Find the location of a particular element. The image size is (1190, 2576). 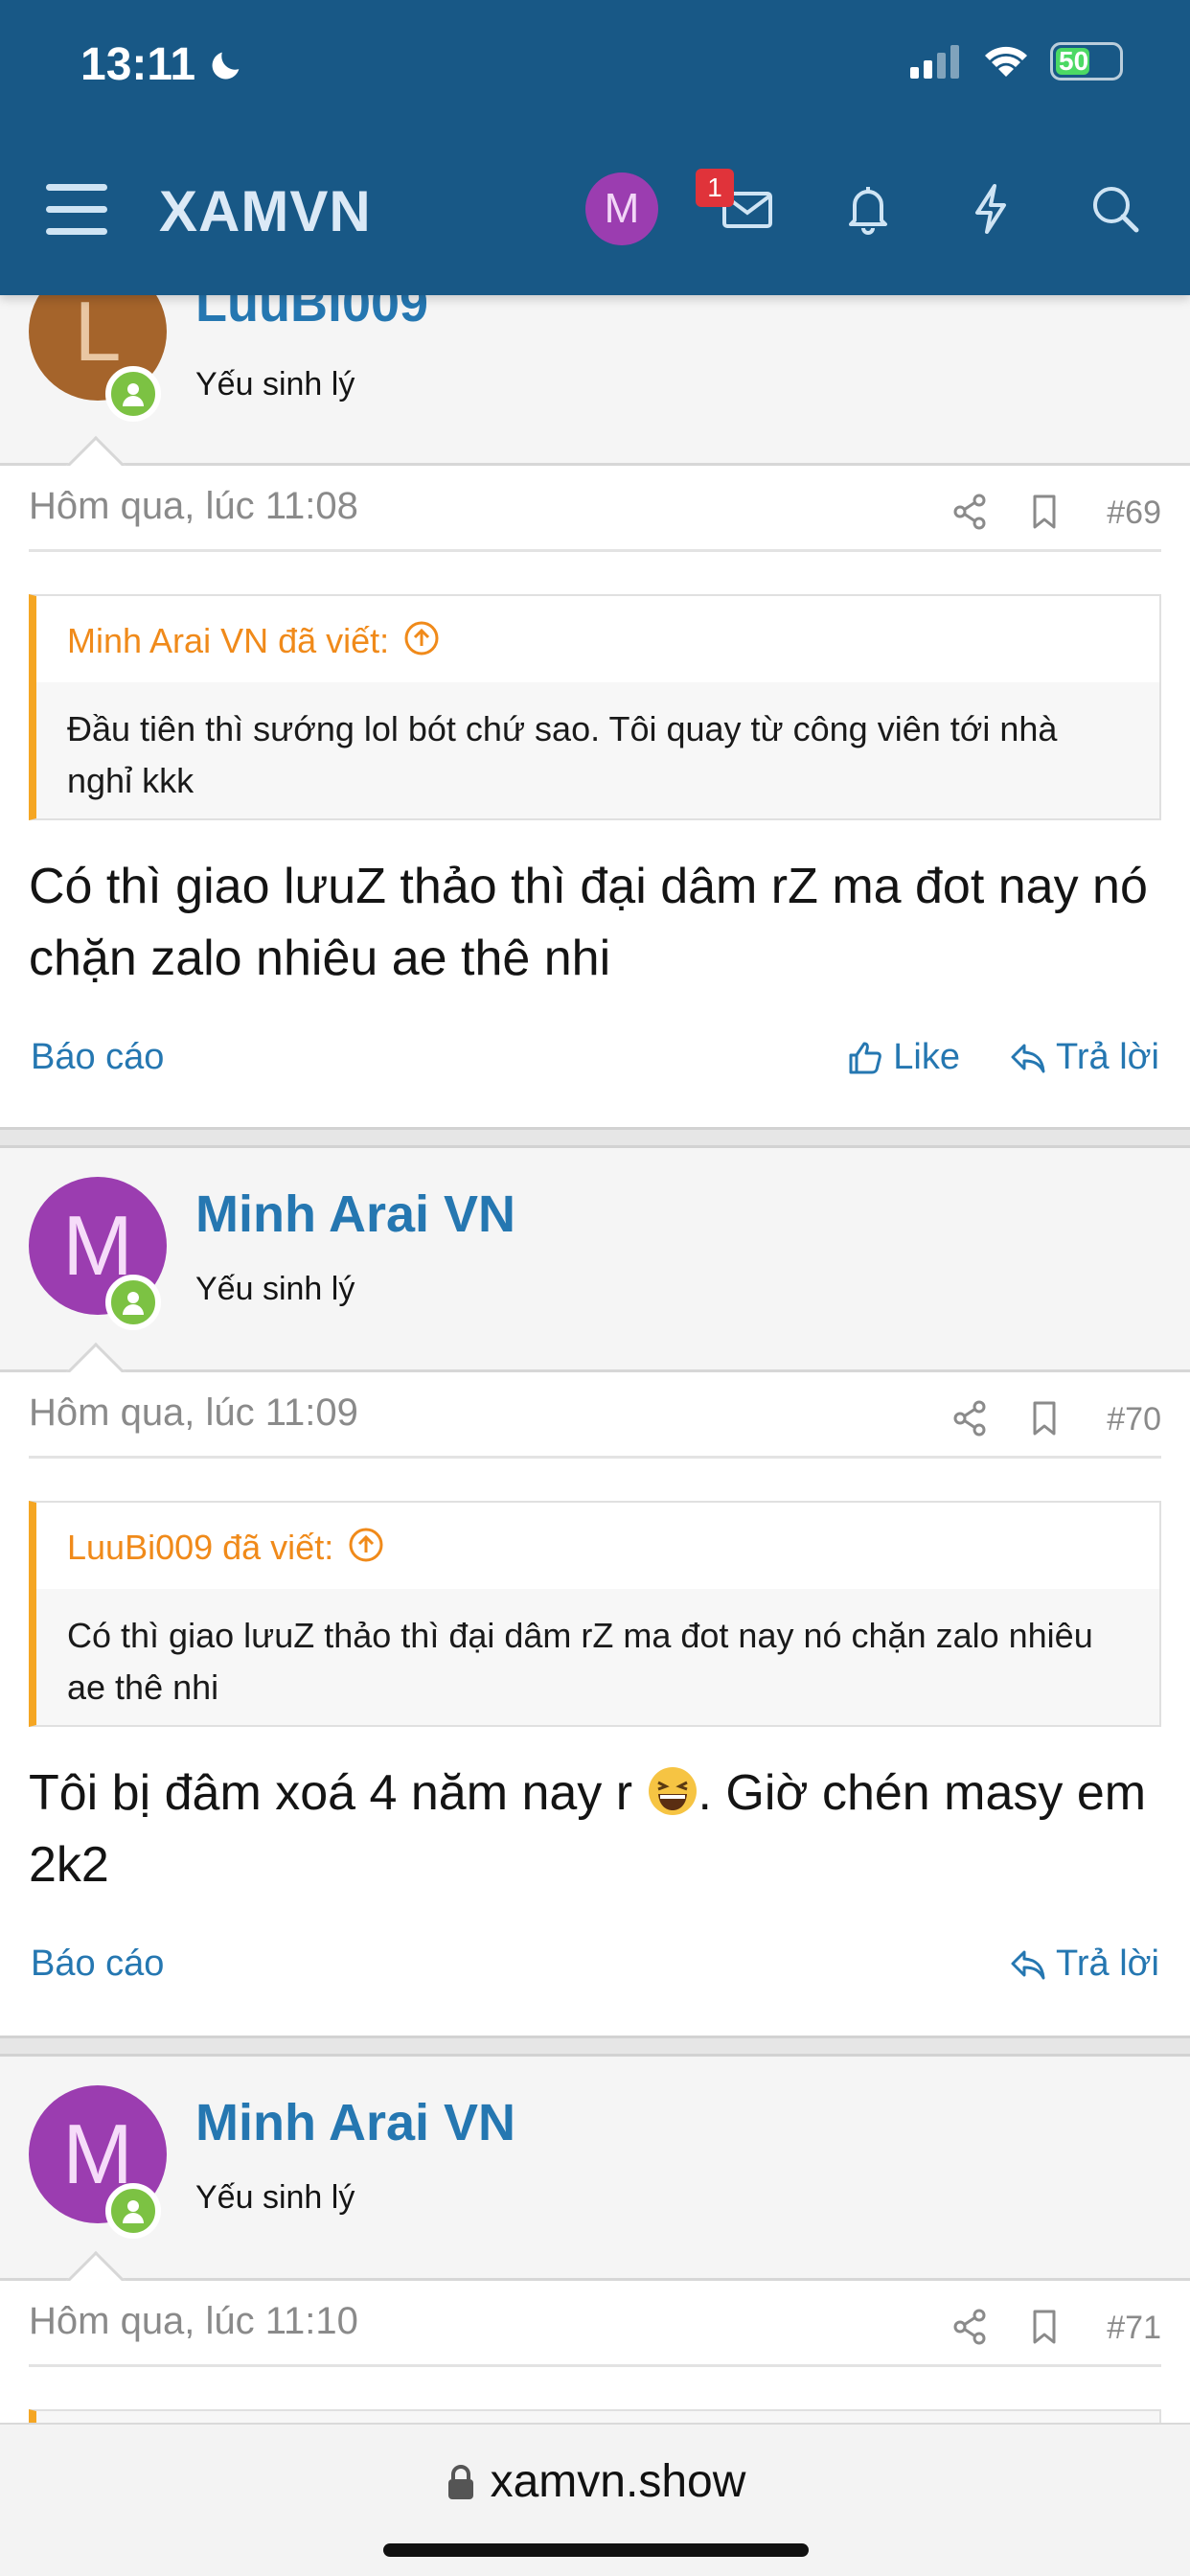

inbox-badge: 1 is located at coordinates (715, 188).